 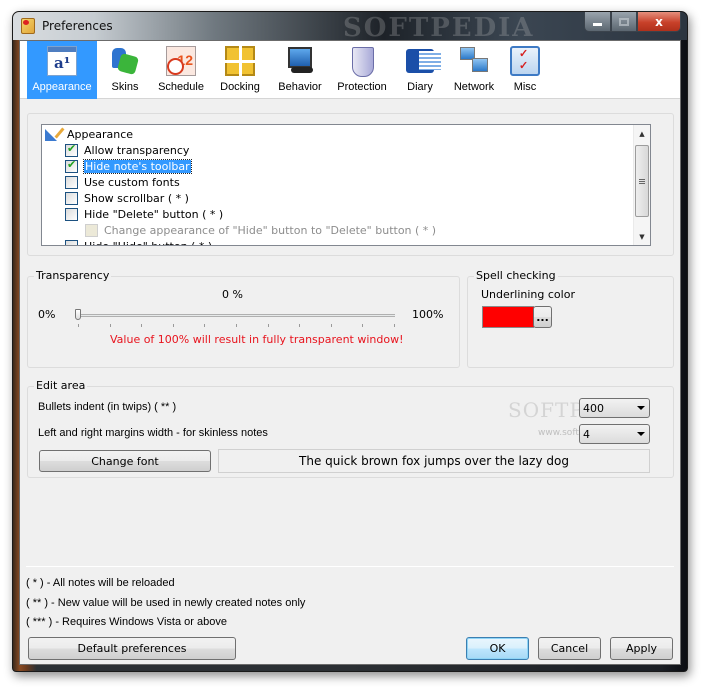 I want to click on tab-label: Misc, so click(x=525, y=87).